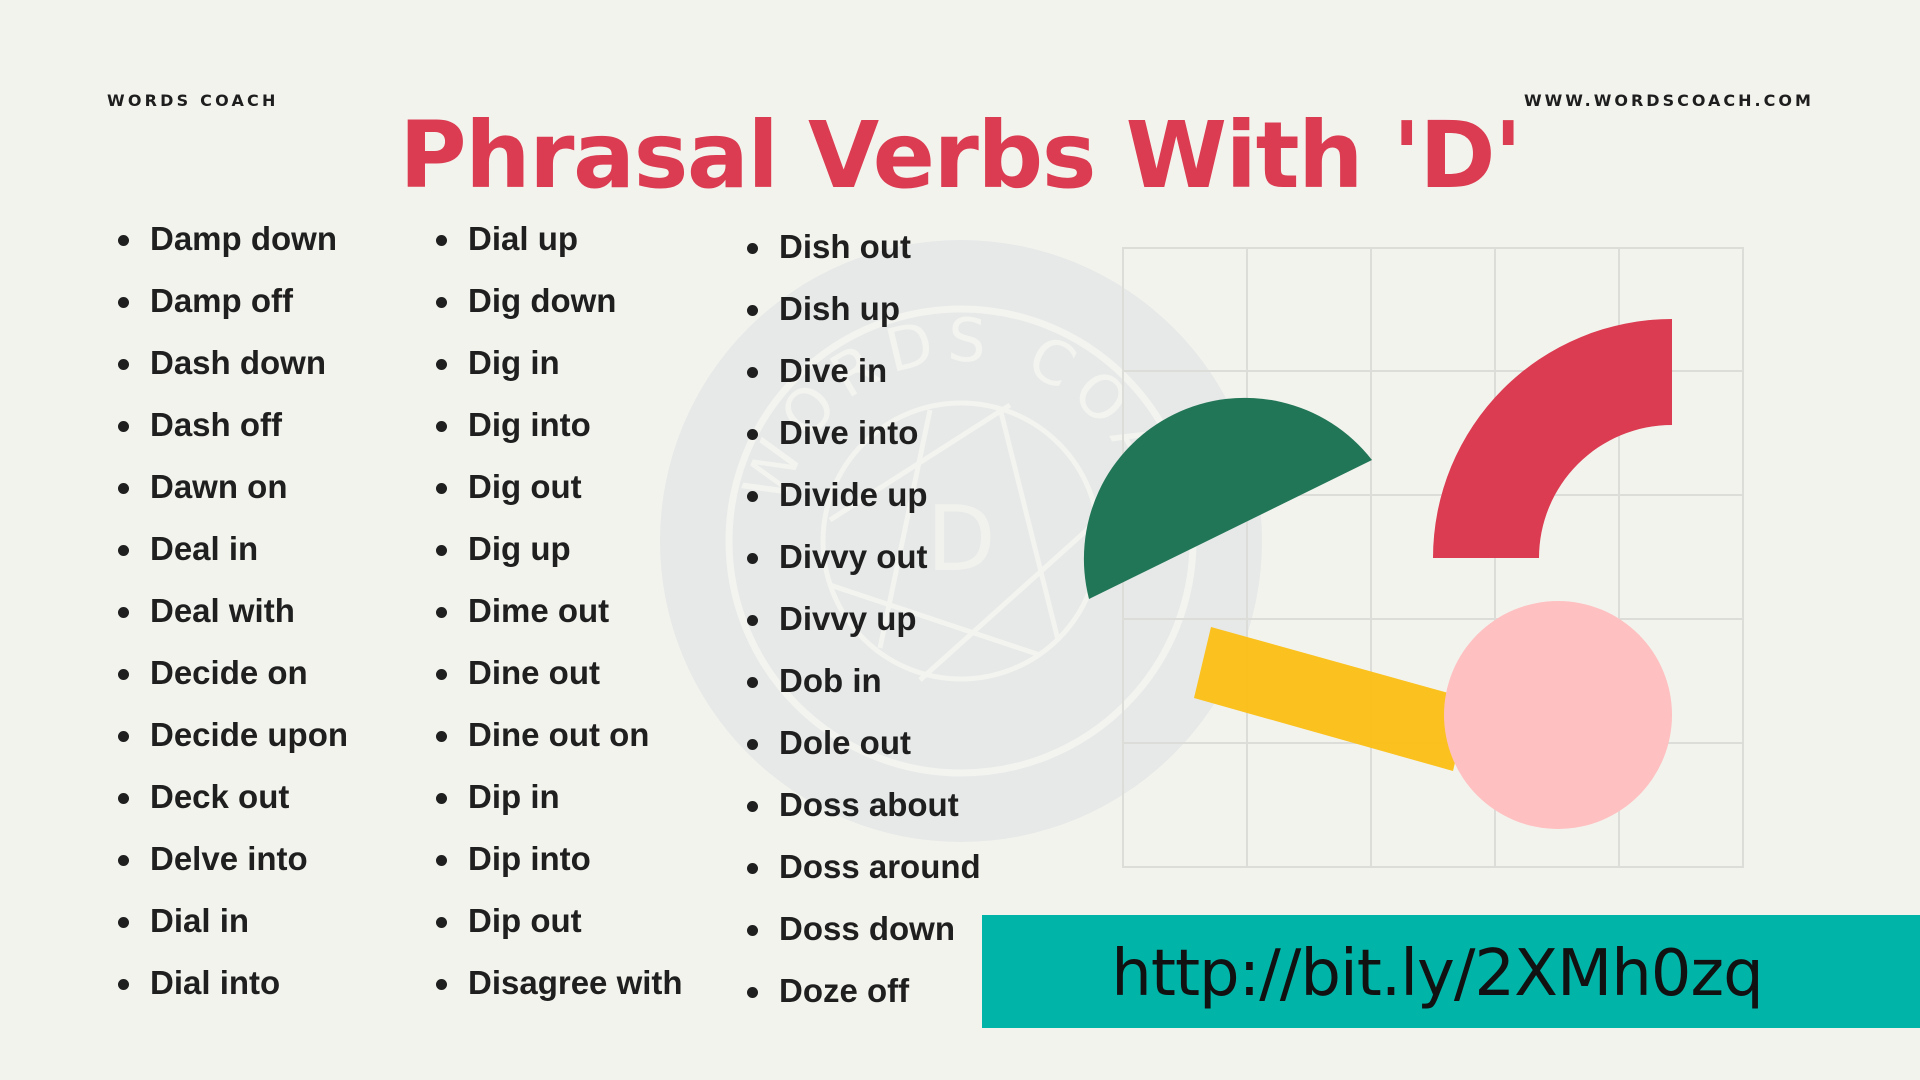  What do you see at coordinates (229, 672) in the screenshot?
I see `phrasal-verb-text: Decide on` at bounding box center [229, 672].